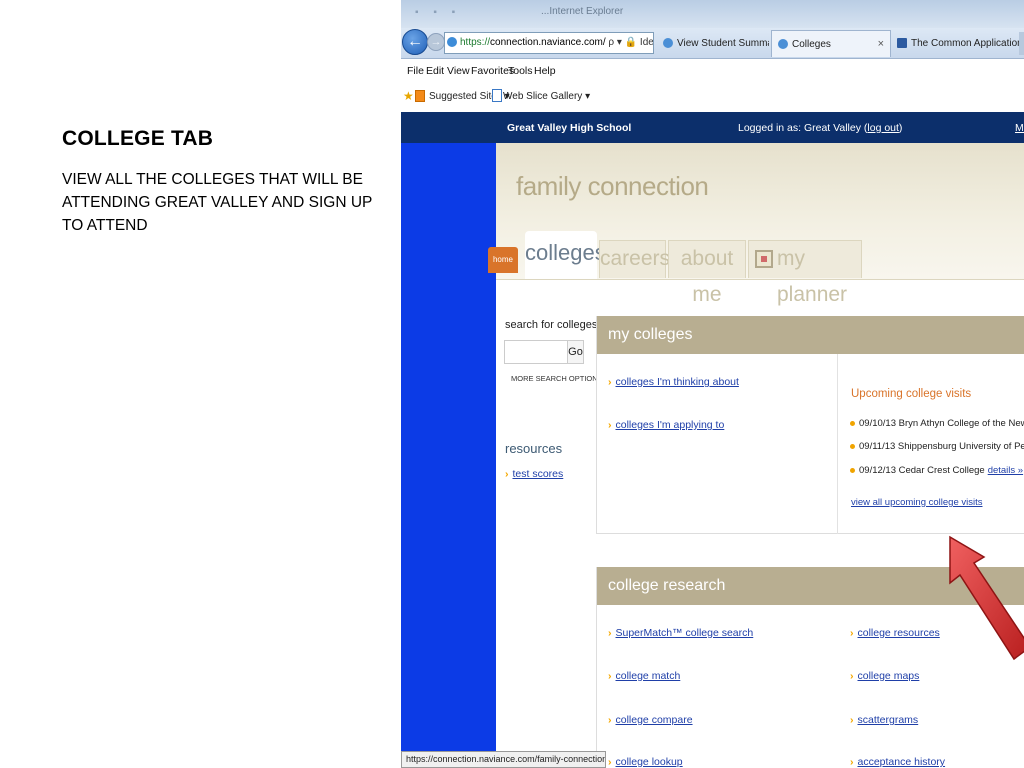 The height and width of the screenshot is (768, 1024). Describe the element at coordinates (888, 676) in the screenshot. I see `research-right-label: college maps` at that location.